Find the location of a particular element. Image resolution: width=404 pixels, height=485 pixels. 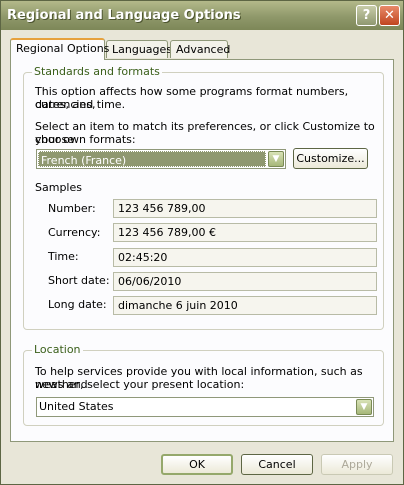

sample-label-number: Number: is located at coordinates (72, 208).